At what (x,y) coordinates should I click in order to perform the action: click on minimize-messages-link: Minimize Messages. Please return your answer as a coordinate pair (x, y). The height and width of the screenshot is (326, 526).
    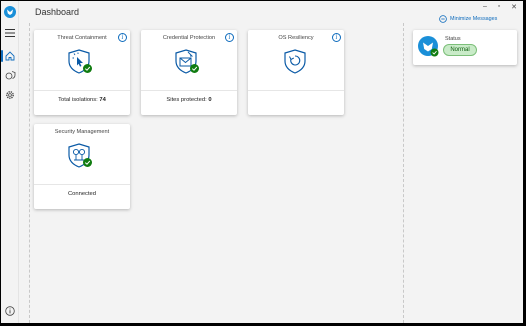
    Looking at the image, I should click on (468, 19).